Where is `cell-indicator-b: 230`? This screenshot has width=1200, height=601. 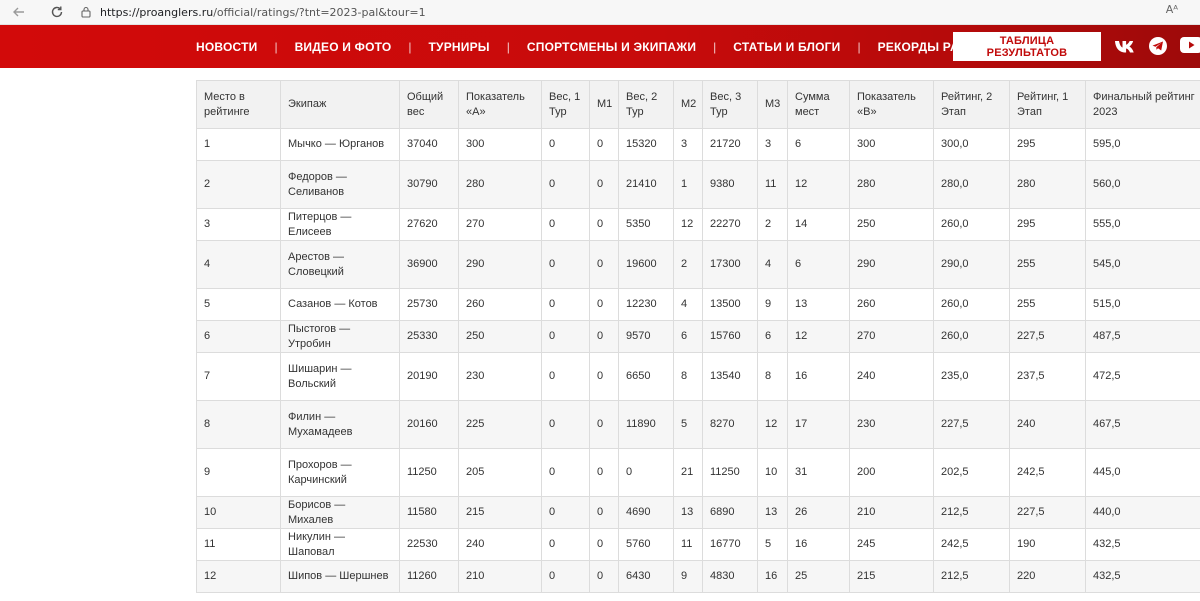 cell-indicator-b: 230 is located at coordinates (891, 424).